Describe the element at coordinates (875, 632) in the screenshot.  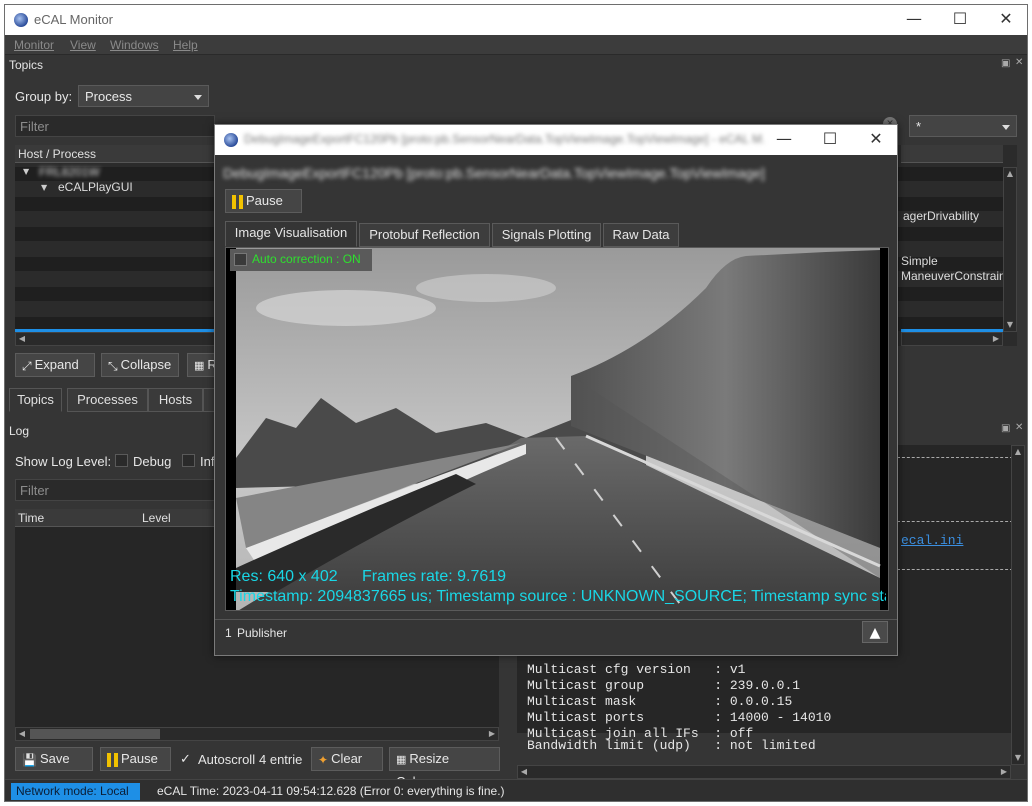
I see `expand-publishers-icon: ▲` at that location.